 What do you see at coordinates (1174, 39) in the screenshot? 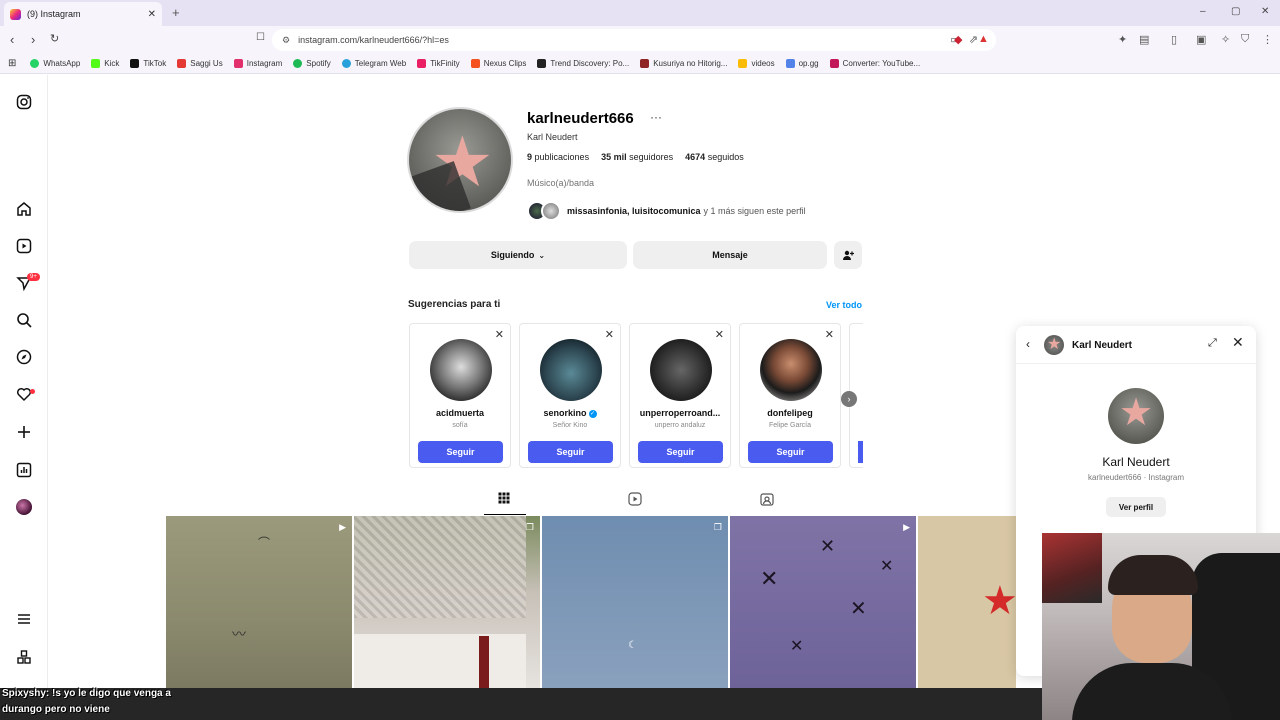
I see `sidebar-toggle-icon: ▯` at bounding box center [1174, 39].